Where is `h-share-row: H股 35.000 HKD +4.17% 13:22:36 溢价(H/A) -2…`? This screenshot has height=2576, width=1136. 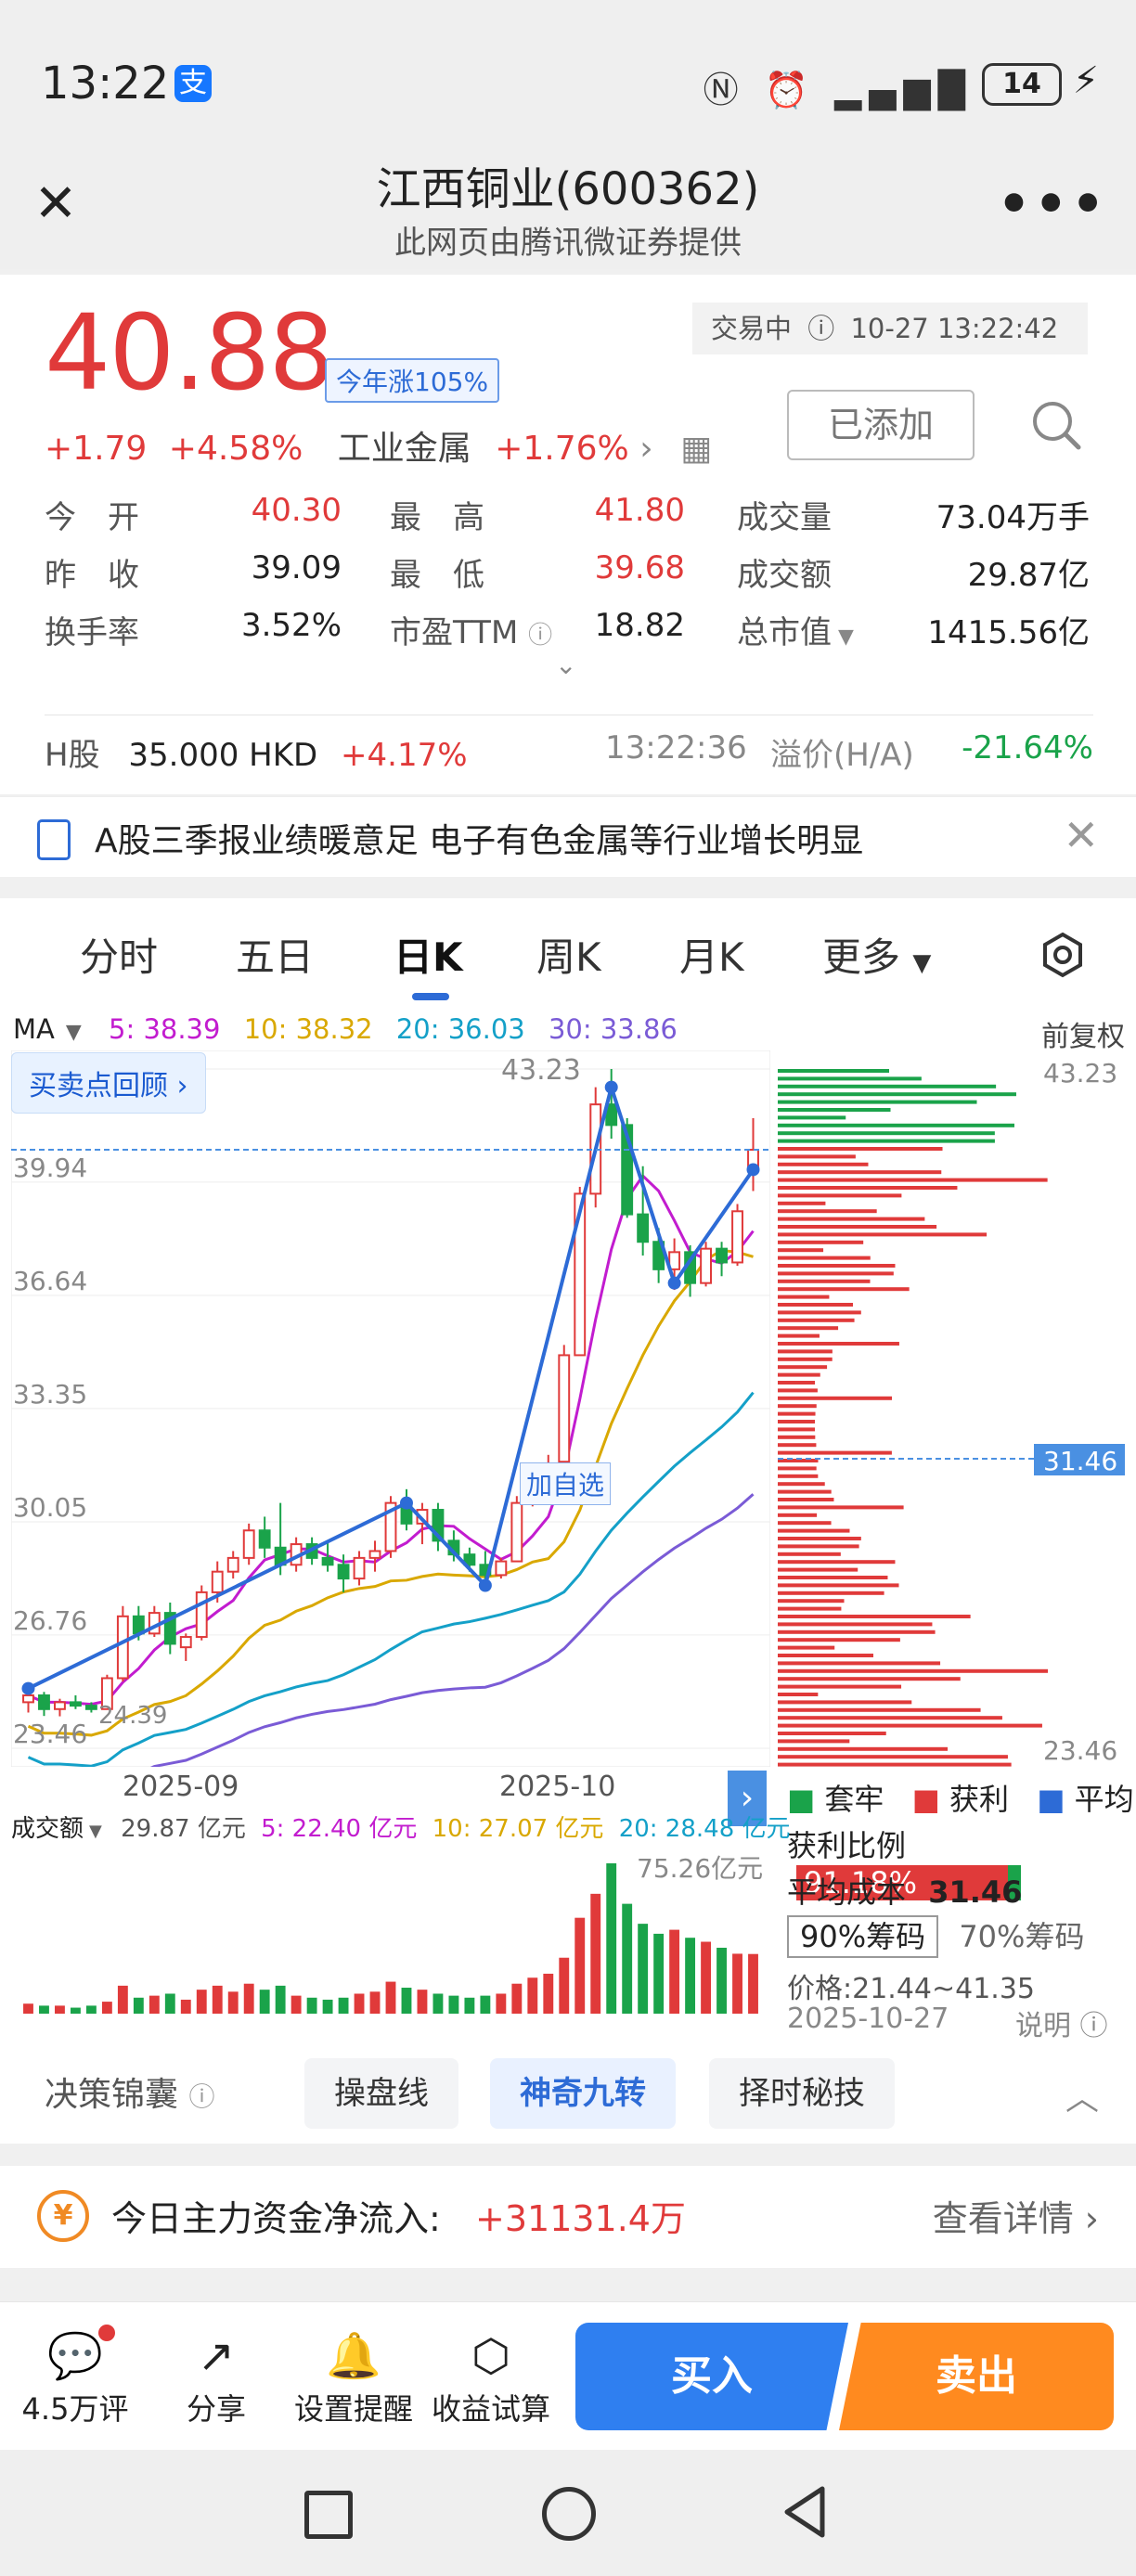
h-share-row: H股 35.000 HKD +4.17% 13:22:36 溢价(H/A) -2… is located at coordinates (569, 752).